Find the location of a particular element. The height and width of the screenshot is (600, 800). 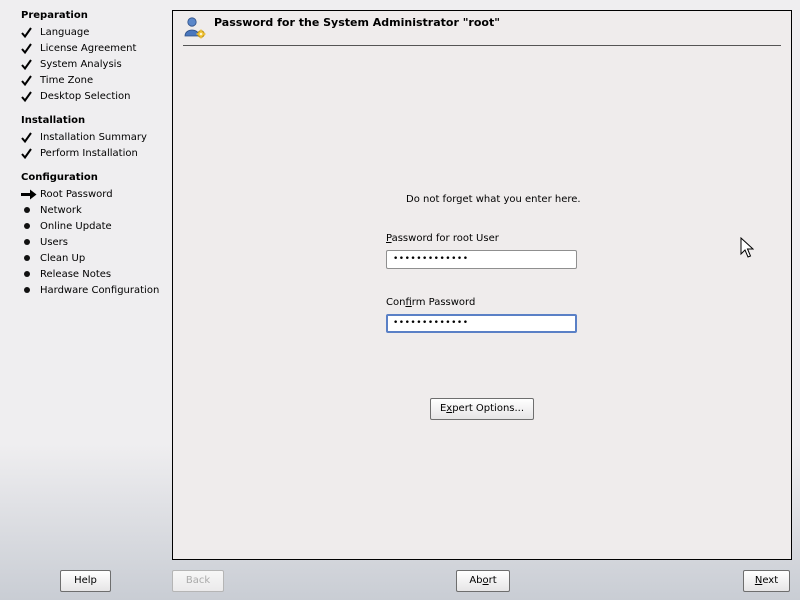

step-label: System Analysis is located at coordinates (81, 64).